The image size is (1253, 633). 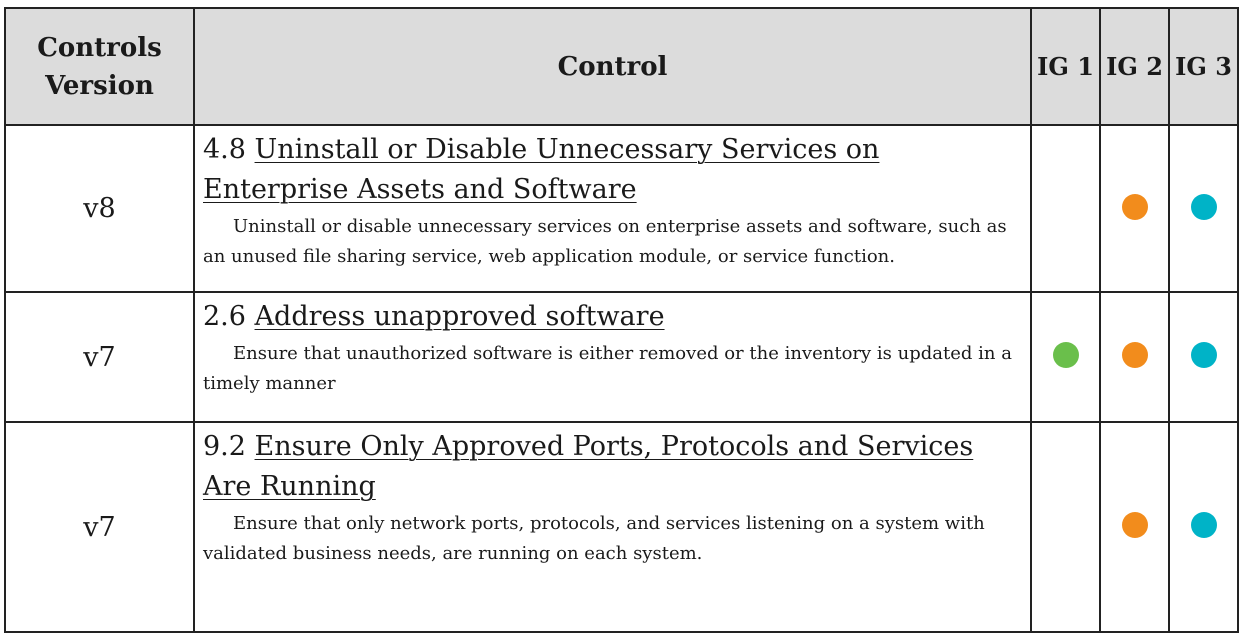 I want to click on header-ig1: IG 1, so click(x=1065, y=66).